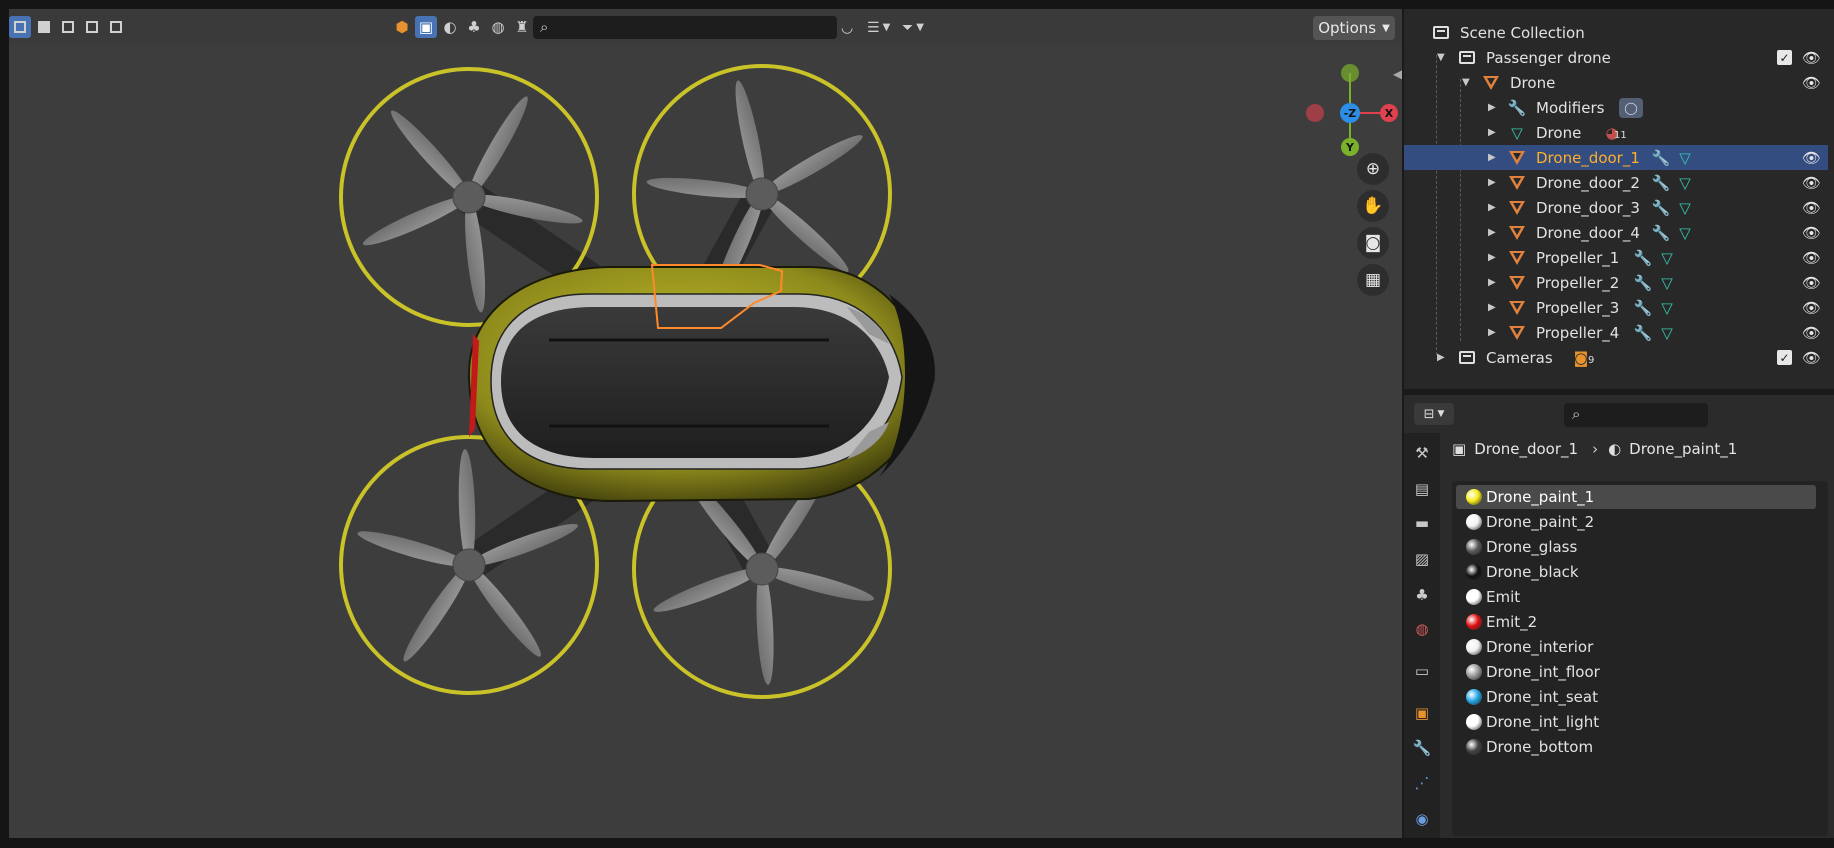  What do you see at coordinates (1348, 112) in the screenshot?
I see `navigation-gizmo: -Z X Y` at bounding box center [1348, 112].